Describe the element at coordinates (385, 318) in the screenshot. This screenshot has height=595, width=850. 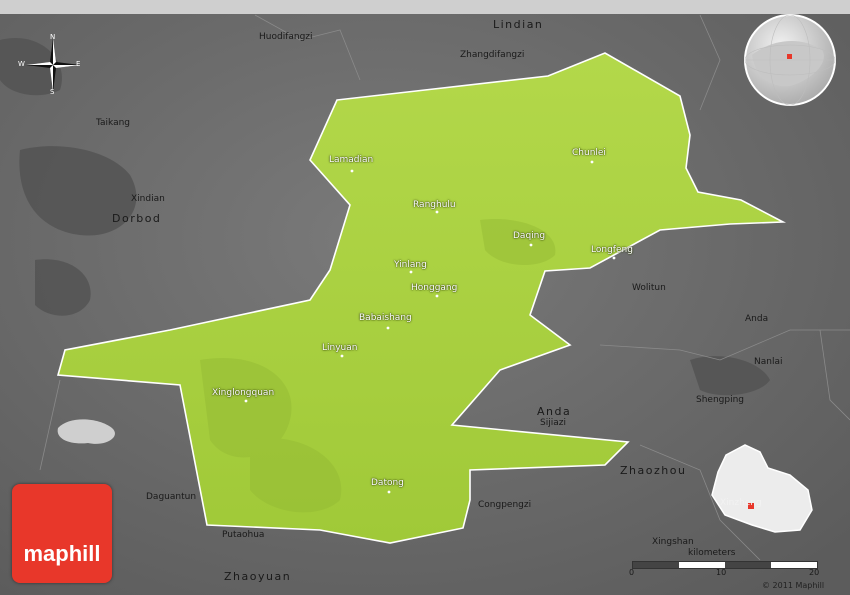
I see `label-babaishang: Babaishang` at that location.